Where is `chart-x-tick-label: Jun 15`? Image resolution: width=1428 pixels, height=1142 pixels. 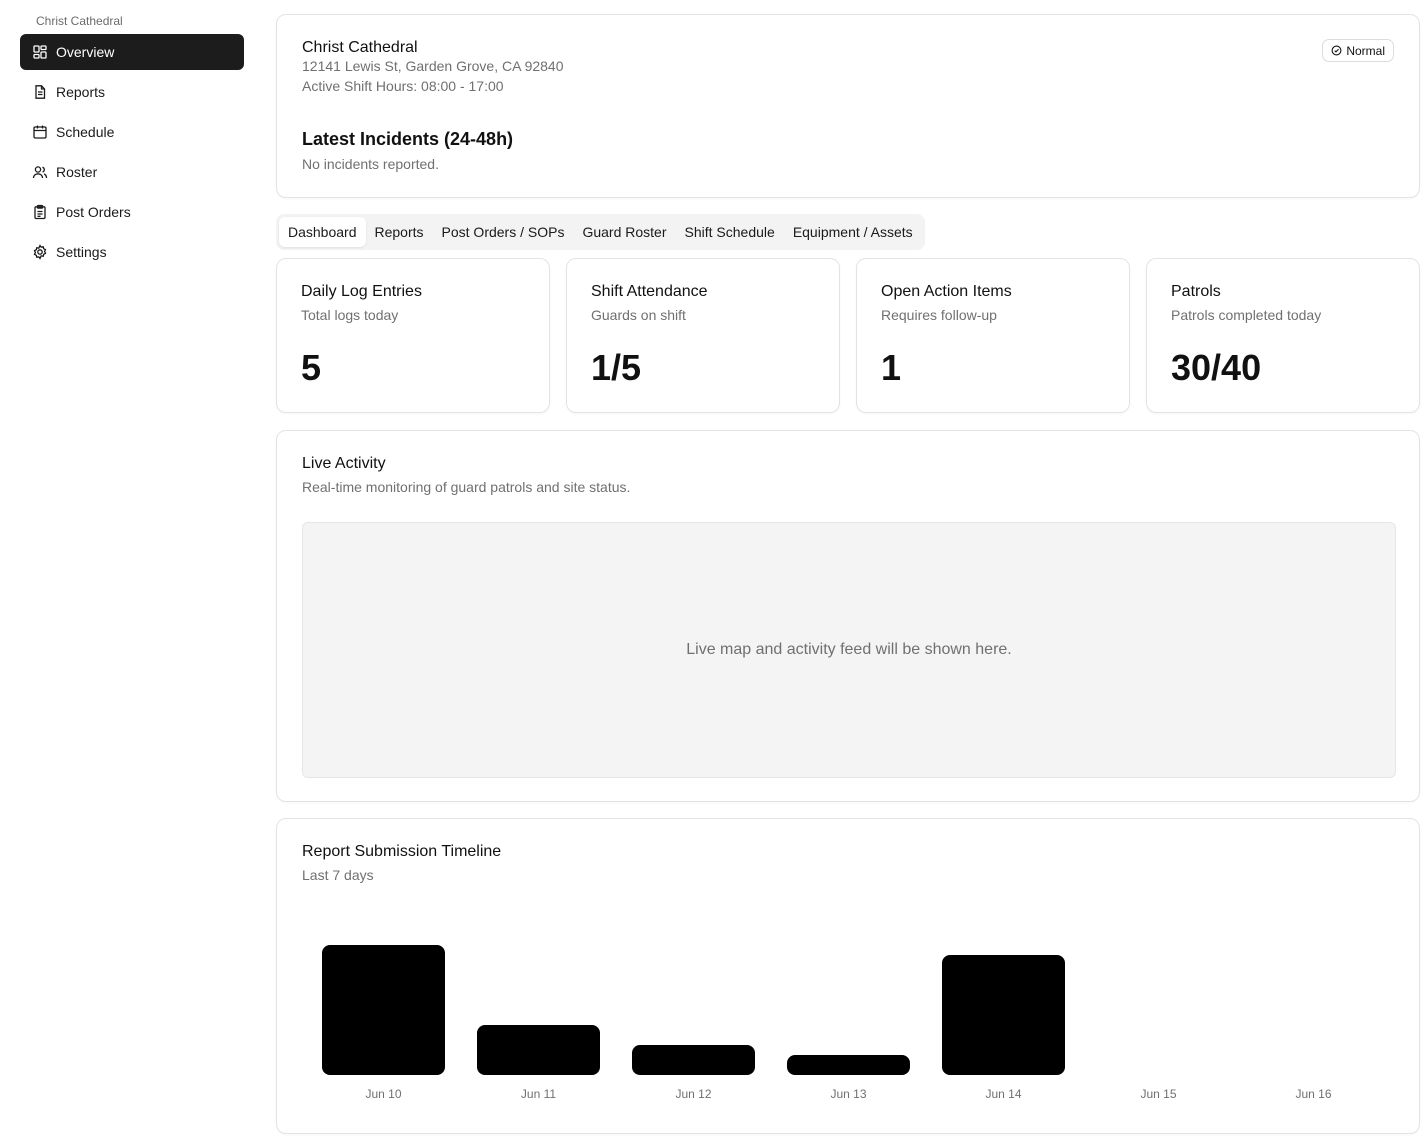
chart-x-tick-label: Jun 15 is located at coordinates (1158, 1094).